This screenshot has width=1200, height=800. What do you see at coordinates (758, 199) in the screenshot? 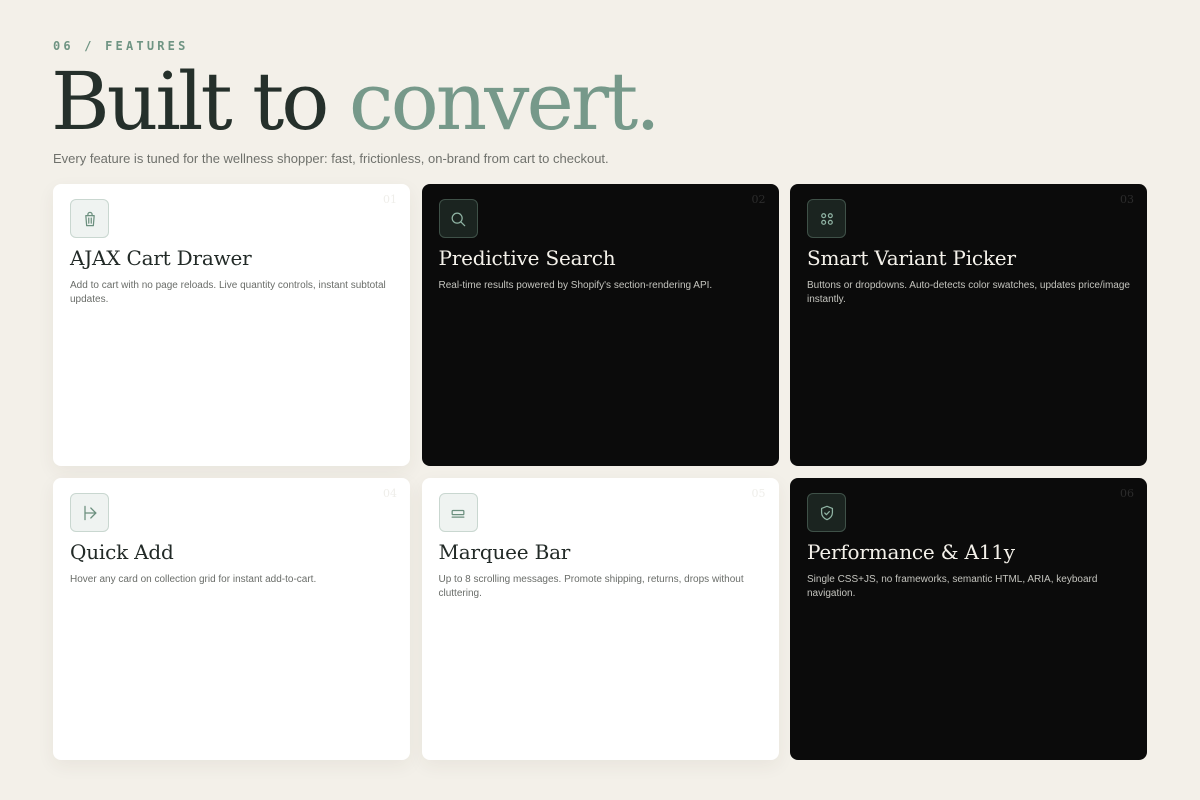
I see `feature-number: 02` at bounding box center [758, 199].